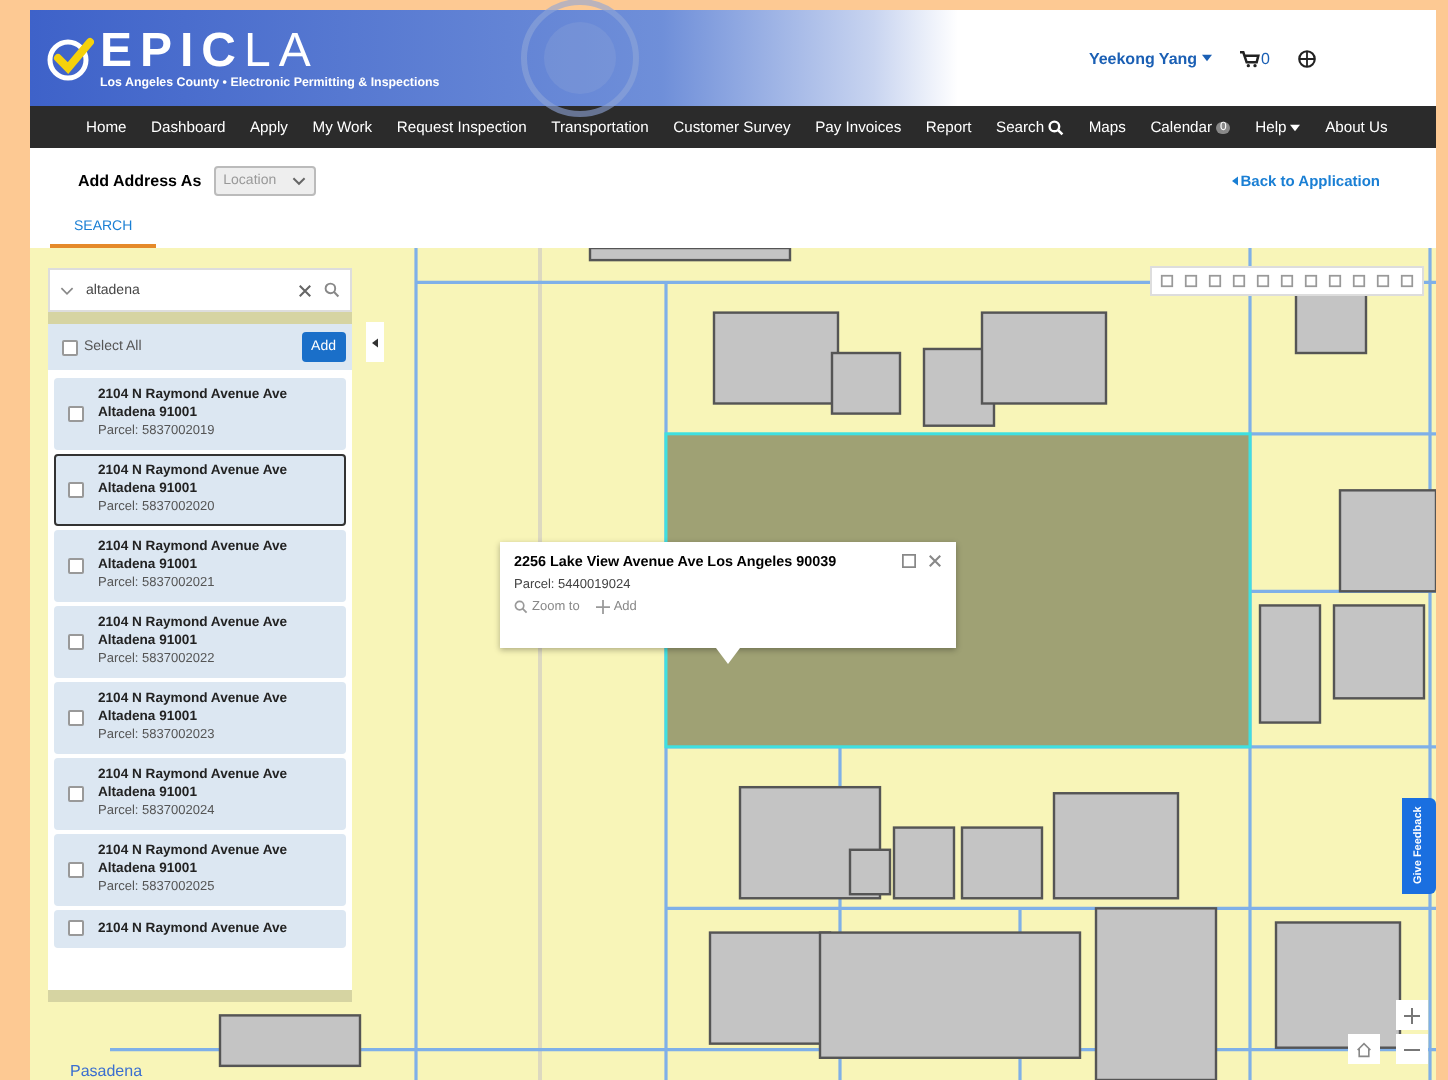 The height and width of the screenshot is (1080, 1448). I want to click on home-icon, so click(1364, 1049).